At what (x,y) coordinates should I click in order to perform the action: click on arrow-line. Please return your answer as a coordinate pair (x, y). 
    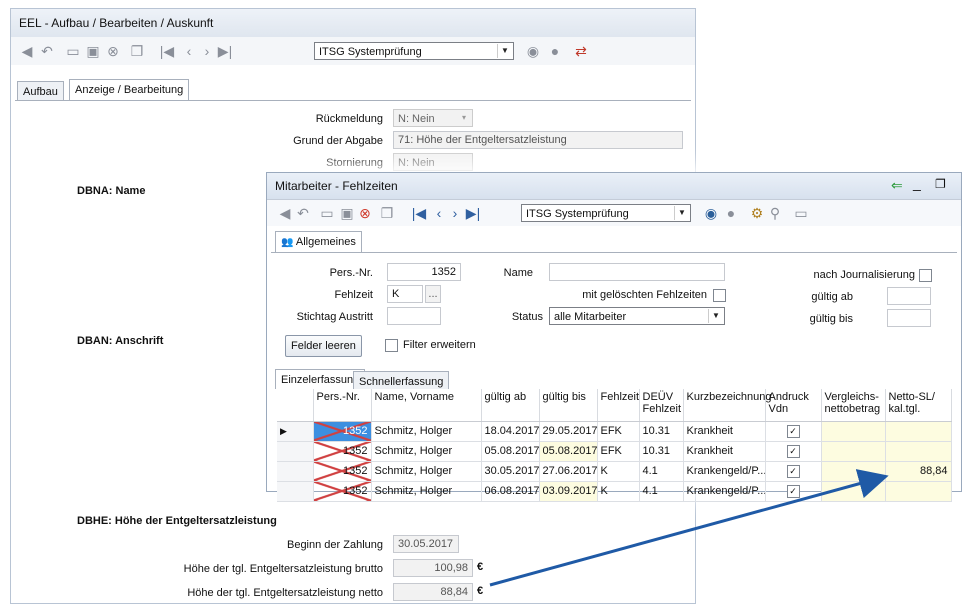
    Looking at the image, I should click on (689, 528).